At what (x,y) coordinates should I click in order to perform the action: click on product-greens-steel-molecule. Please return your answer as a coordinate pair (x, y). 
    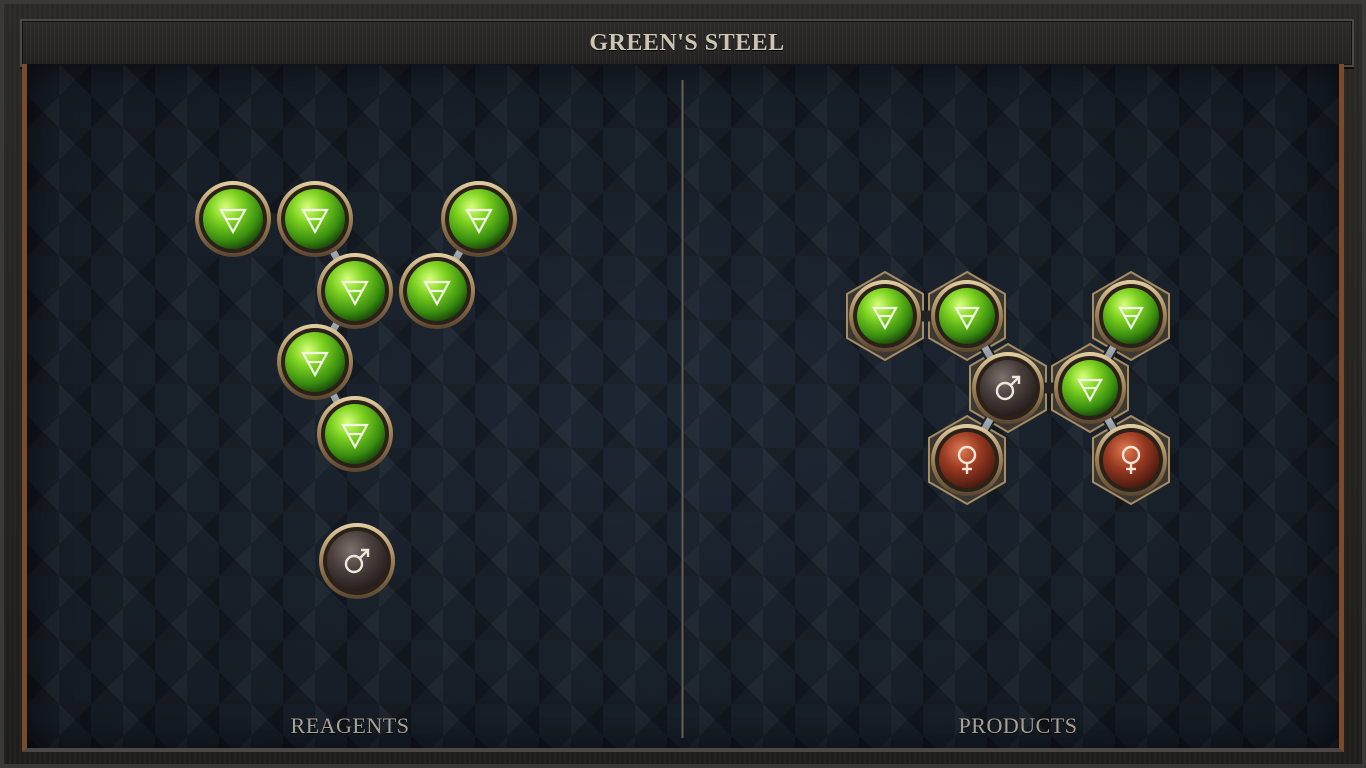
    Looking at the image, I should click on (1008, 388).